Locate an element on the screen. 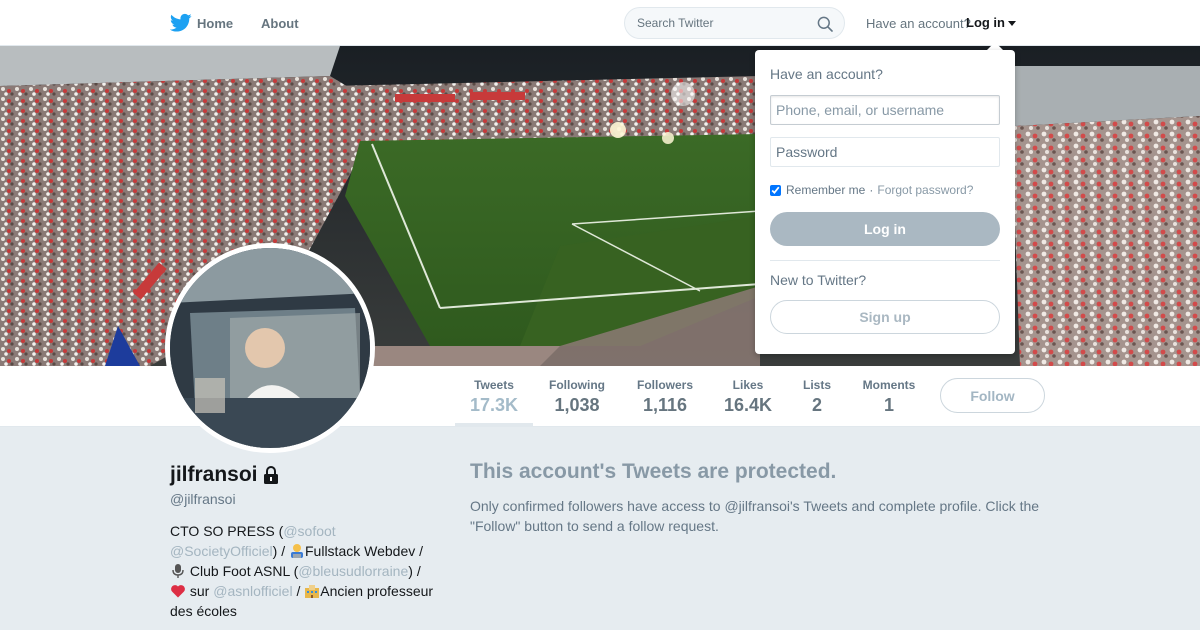 The width and height of the screenshot is (1200, 630). stat-lists: Lists 2 is located at coordinates (817, 397).